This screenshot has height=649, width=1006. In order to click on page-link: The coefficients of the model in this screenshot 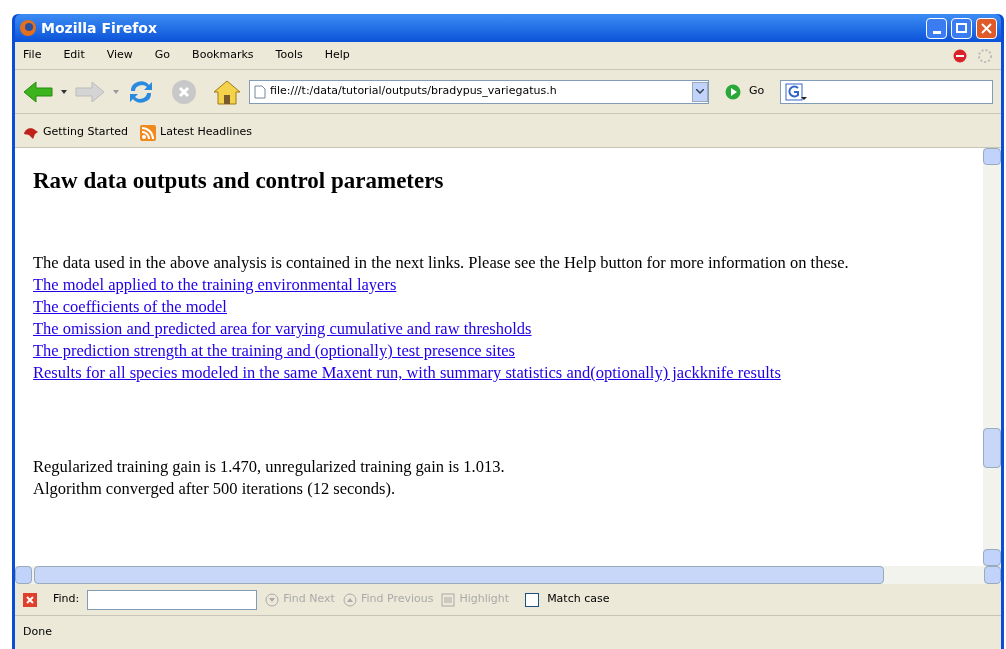, I will do `click(130, 306)`.